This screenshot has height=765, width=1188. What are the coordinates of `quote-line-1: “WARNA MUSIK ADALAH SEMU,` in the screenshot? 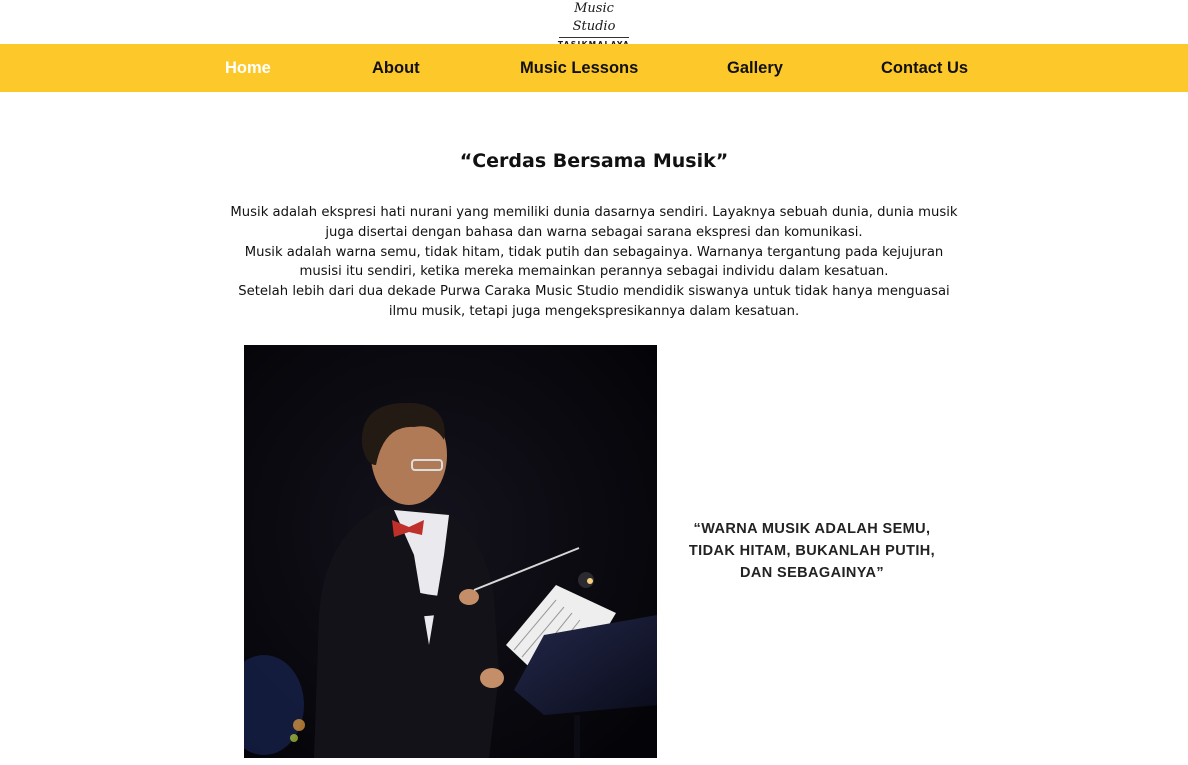 It's located at (812, 529).